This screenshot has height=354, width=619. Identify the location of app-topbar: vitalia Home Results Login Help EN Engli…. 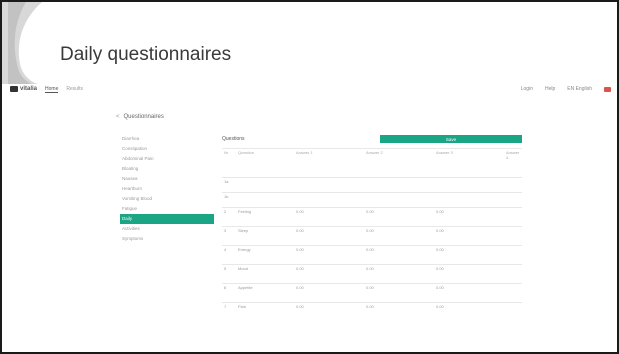
(311, 89).